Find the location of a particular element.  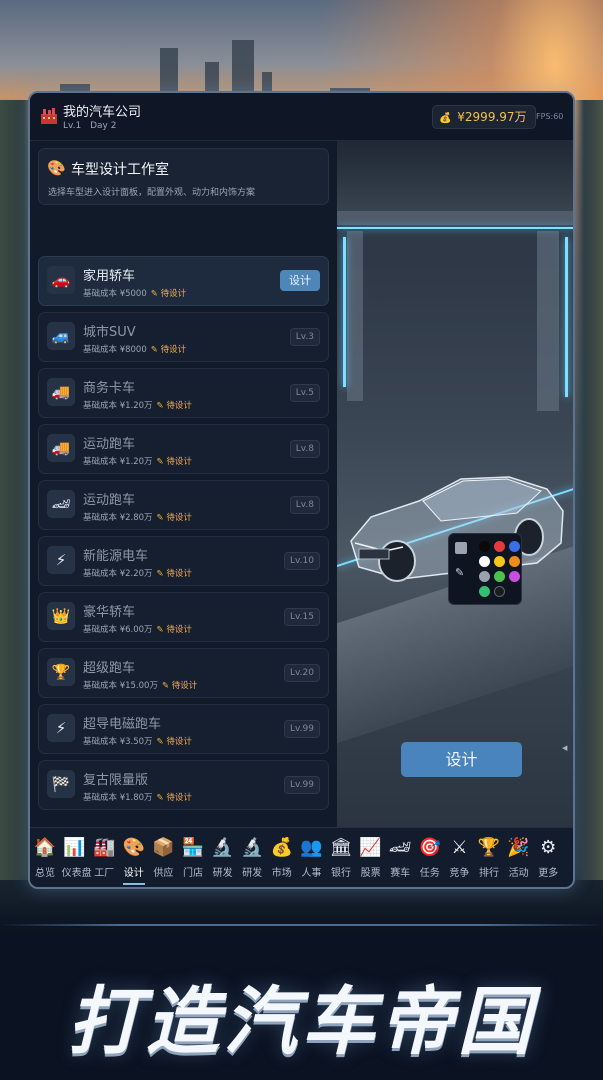

factory-icon: 🏭 is located at coordinates (104, 847).